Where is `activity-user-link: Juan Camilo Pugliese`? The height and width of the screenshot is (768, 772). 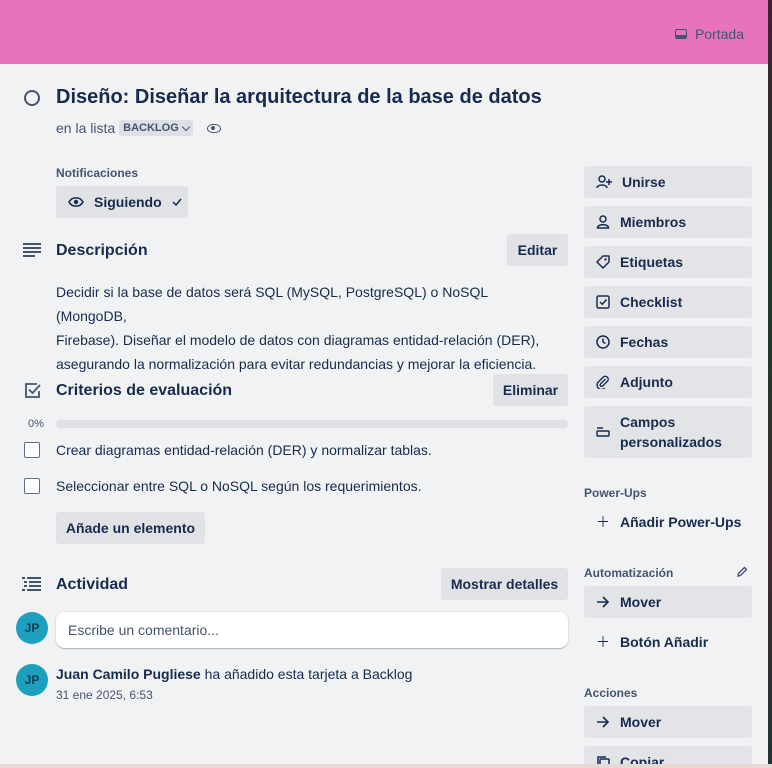
activity-user-link: Juan Camilo Pugliese is located at coordinates (128, 674).